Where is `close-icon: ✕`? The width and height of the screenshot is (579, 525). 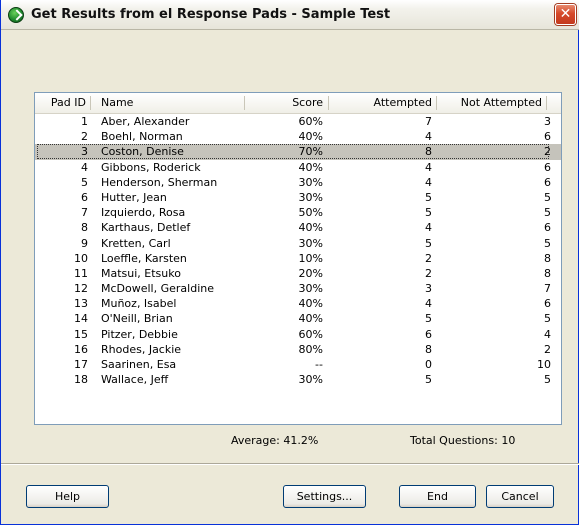
close-icon: ✕ is located at coordinates (565, 14).